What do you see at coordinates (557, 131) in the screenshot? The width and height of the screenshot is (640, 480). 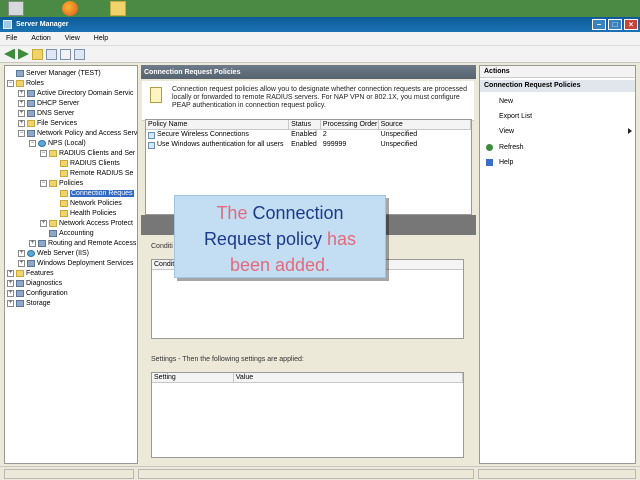 I see `action-view: View` at bounding box center [557, 131].